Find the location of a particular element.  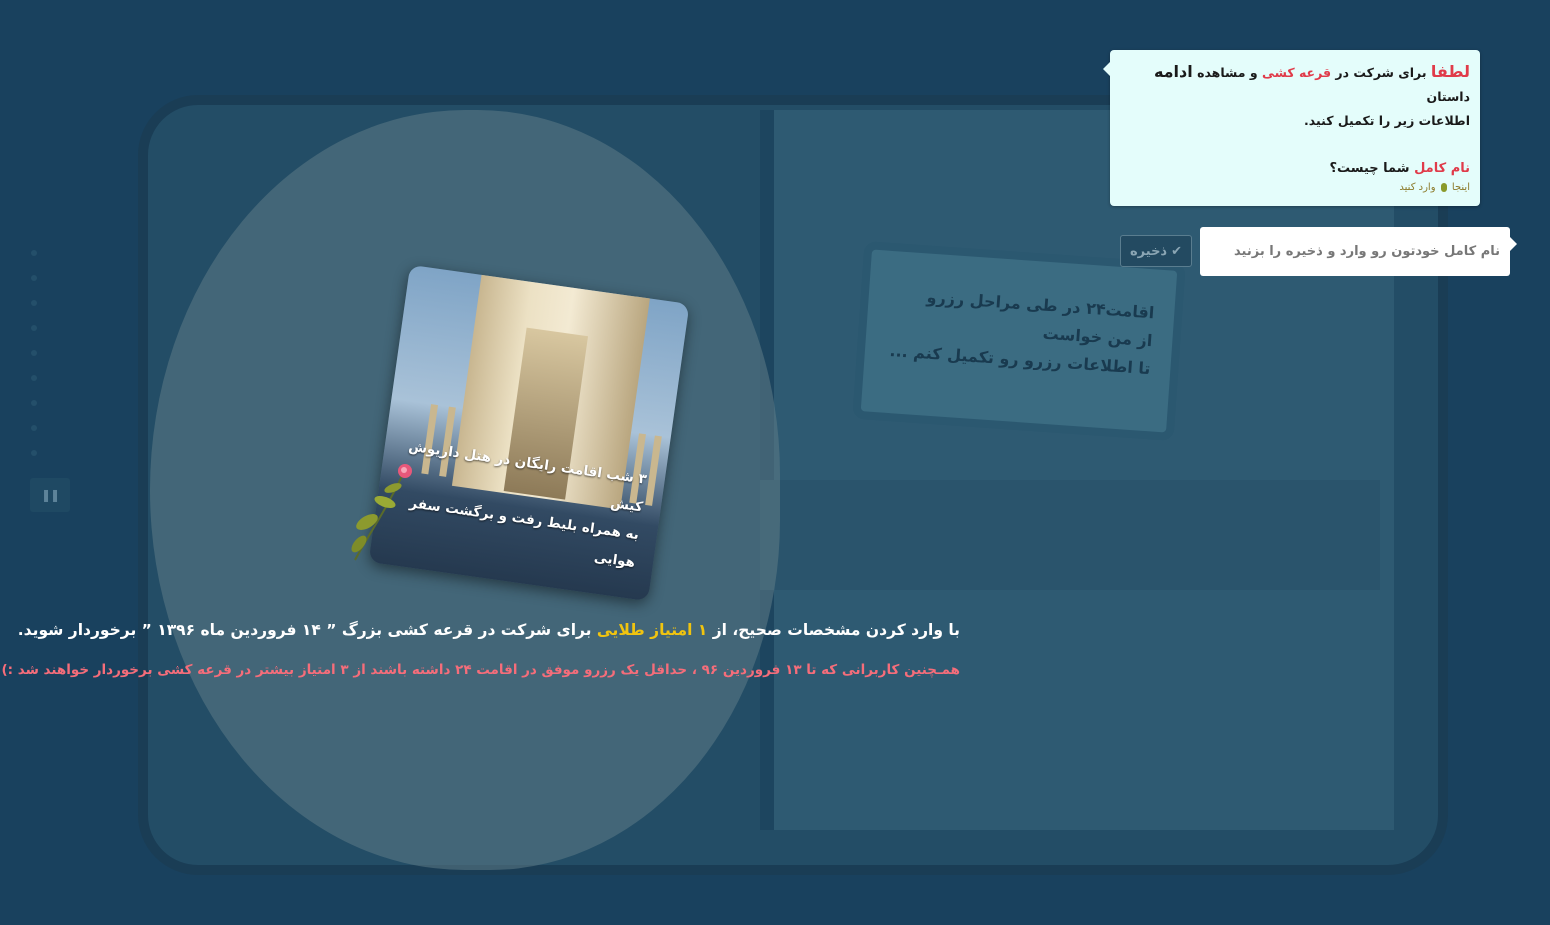

save-button: ✔ ذخیره is located at coordinates (1156, 251).